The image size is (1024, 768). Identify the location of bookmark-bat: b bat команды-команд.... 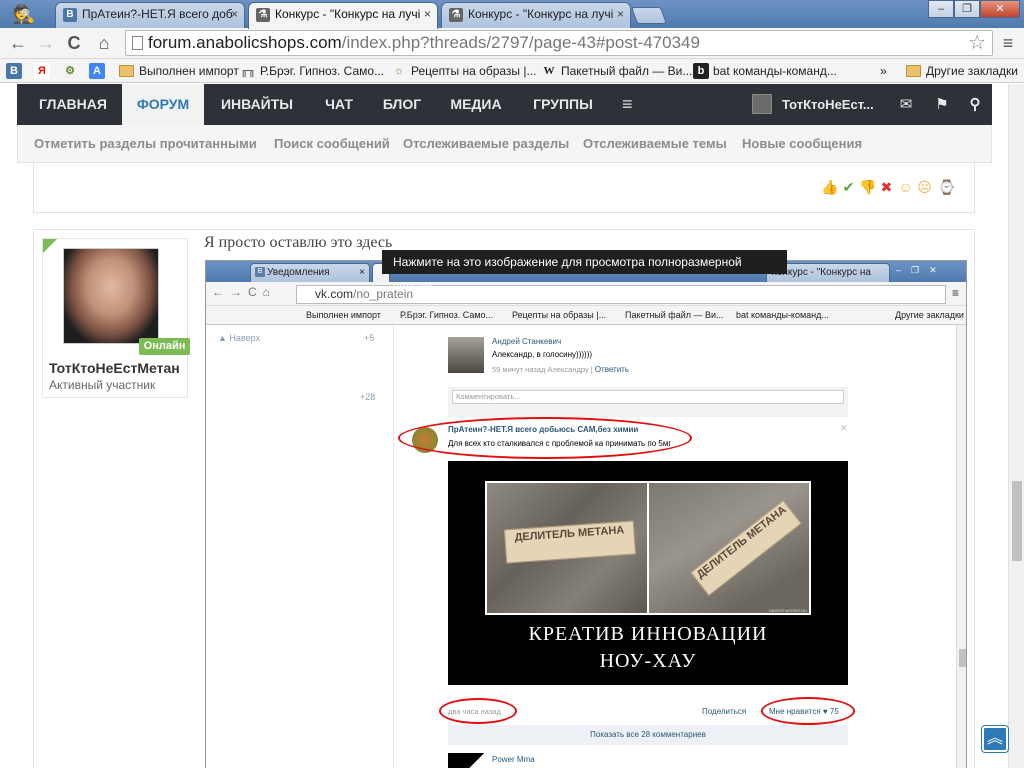
(765, 71).